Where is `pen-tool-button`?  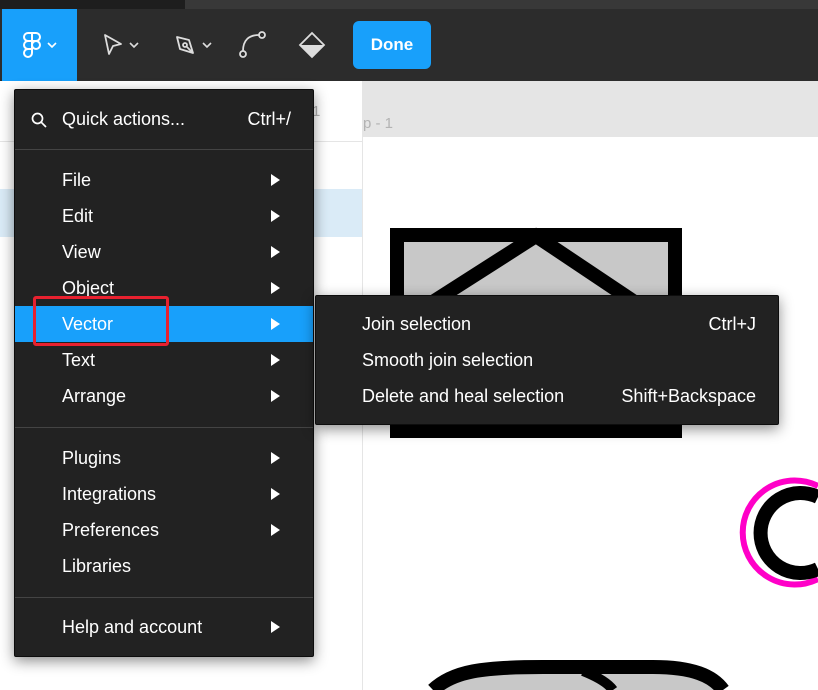 pen-tool-button is located at coordinates (192, 45).